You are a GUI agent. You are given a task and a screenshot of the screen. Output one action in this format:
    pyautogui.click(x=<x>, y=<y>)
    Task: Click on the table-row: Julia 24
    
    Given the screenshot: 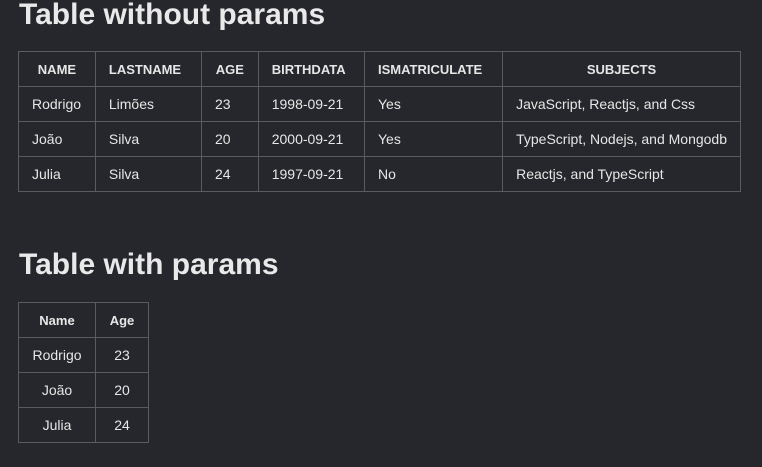 What is the action you would take?
    pyautogui.click(x=83, y=425)
    